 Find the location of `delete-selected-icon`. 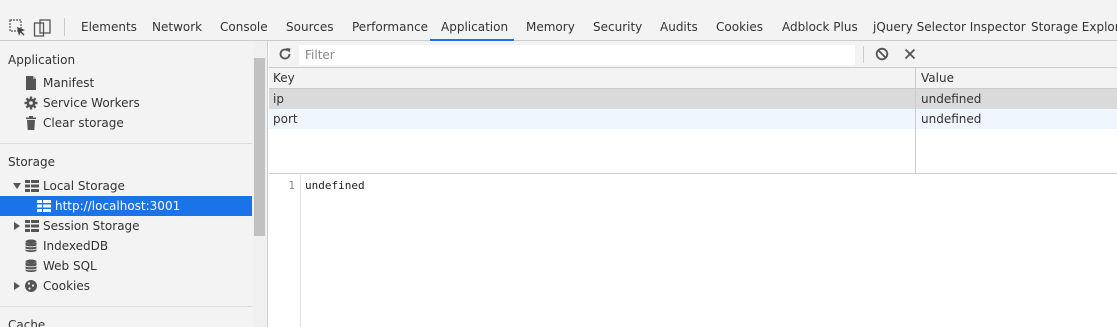

delete-selected-icon is located at coordinates (910, 54).